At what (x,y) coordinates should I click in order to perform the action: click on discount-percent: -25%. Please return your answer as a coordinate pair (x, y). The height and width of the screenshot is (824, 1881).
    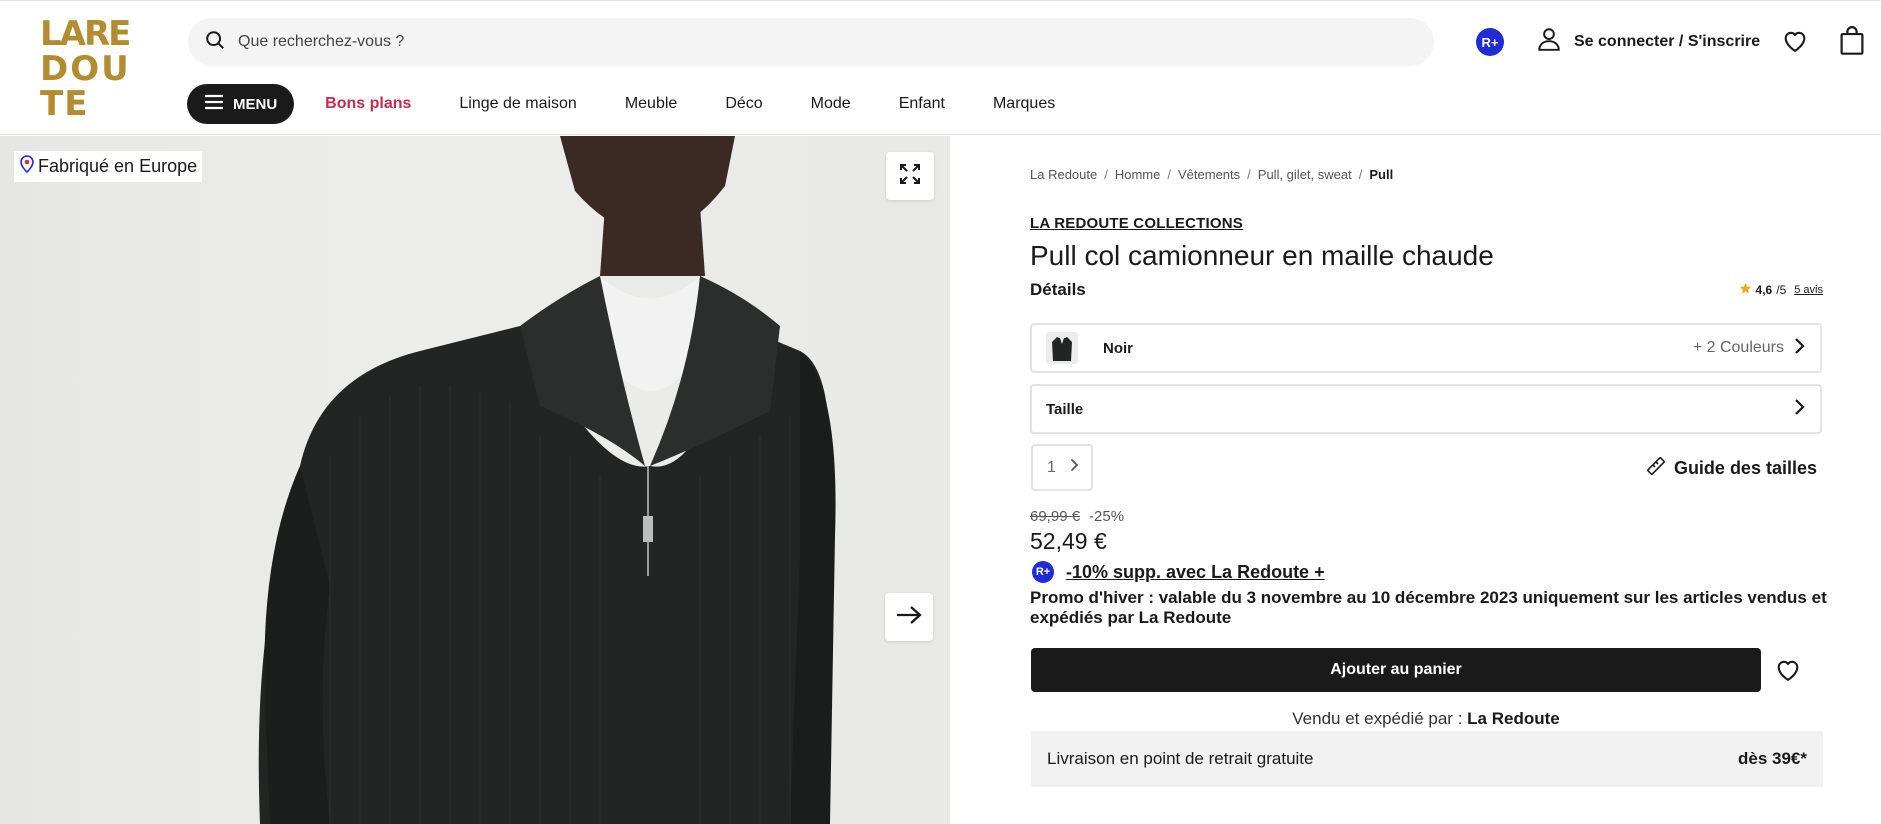
    Looking at the image, I should click on (1107, 516).